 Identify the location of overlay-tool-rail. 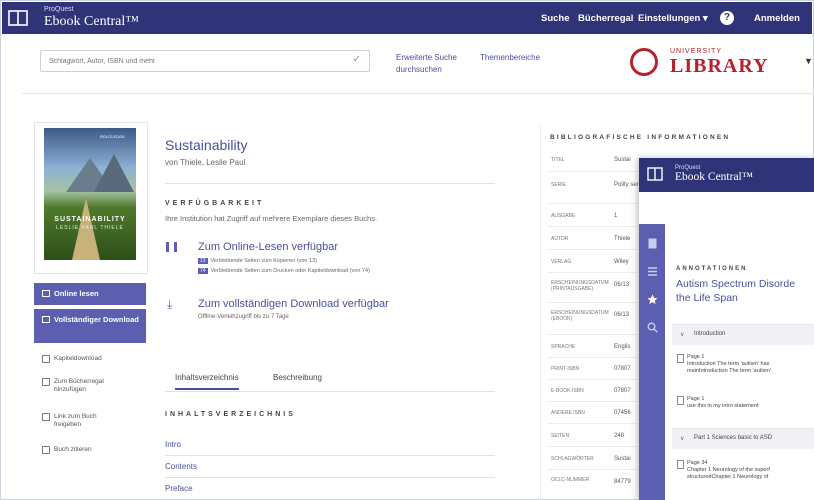
(652, 362).